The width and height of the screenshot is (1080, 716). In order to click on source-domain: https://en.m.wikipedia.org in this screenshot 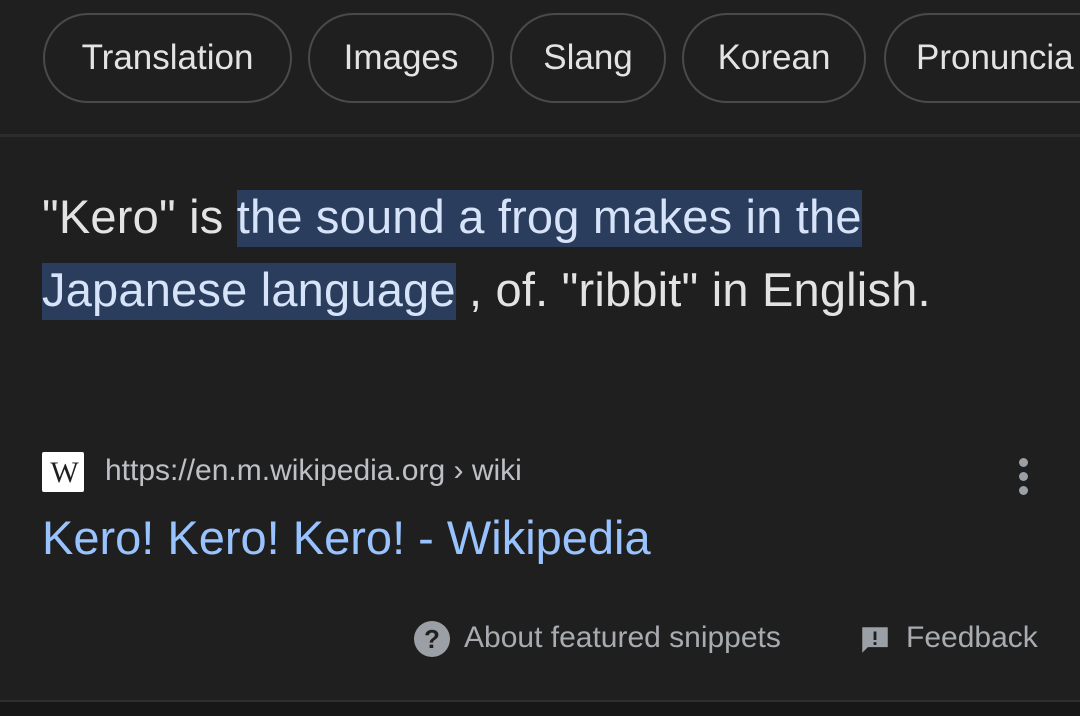, I will do `click(275, 470)`.